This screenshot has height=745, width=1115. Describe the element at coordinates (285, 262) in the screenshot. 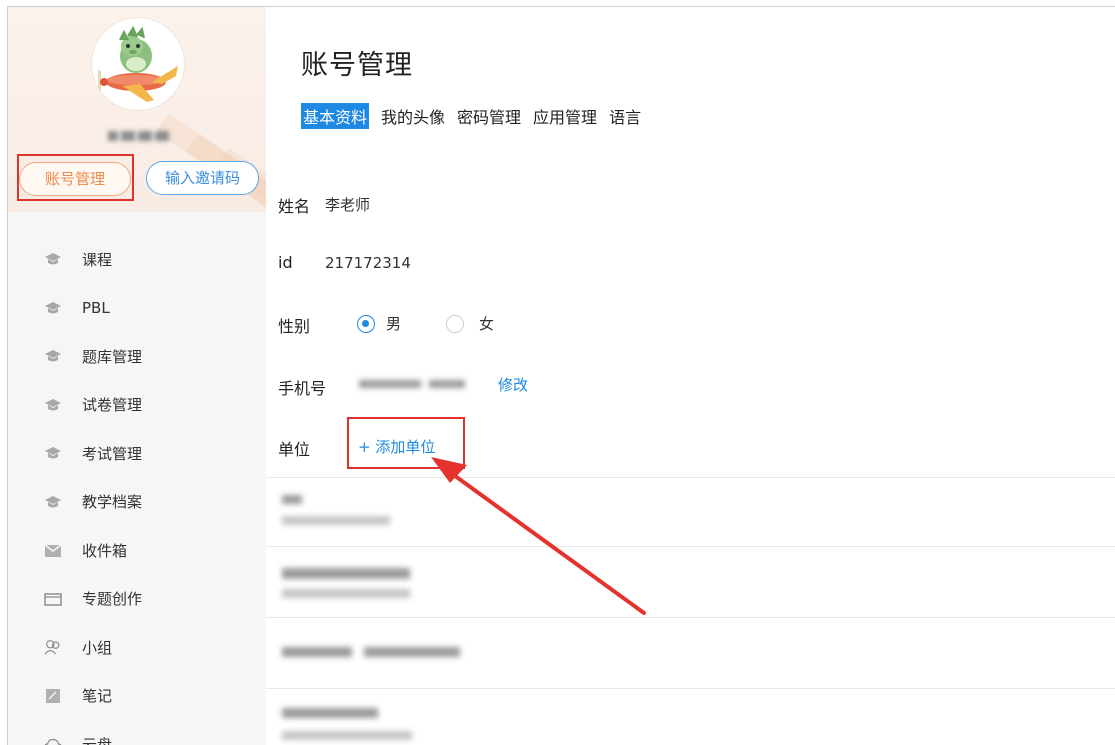

I see `id-label: id` at that location.